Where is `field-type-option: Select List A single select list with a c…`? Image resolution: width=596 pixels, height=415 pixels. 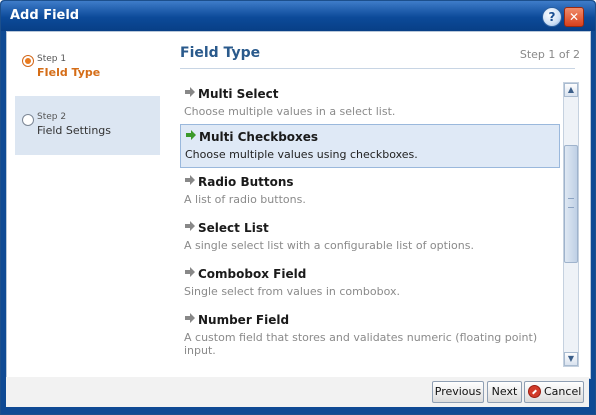 field-type-option: Select List A single select list with a c… is located at coordinates (370, 238).